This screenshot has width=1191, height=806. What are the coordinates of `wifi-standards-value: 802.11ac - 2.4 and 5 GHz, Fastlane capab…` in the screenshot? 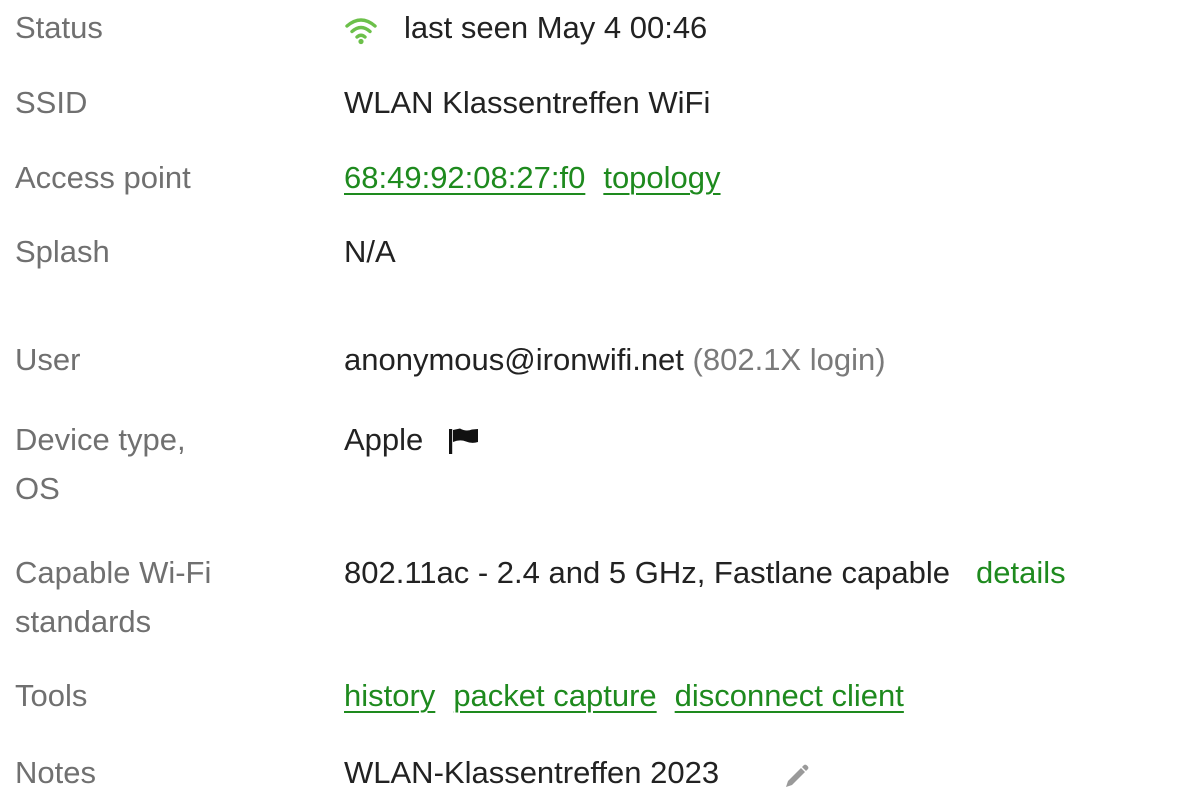 It's located at (764, 572).